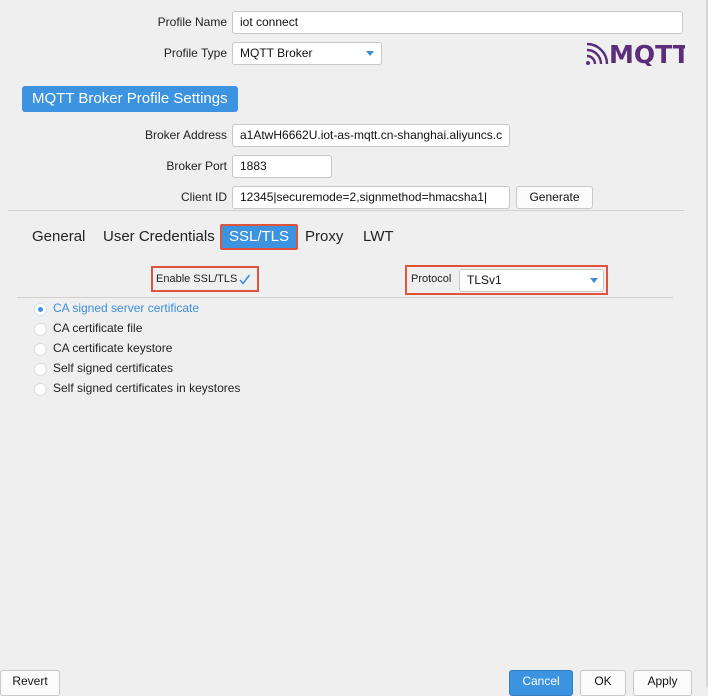 Image resolution: width=708 pixels, height=696 pixels. I want to click on mqtt-logo-text: MQTT, so click(647, 53).